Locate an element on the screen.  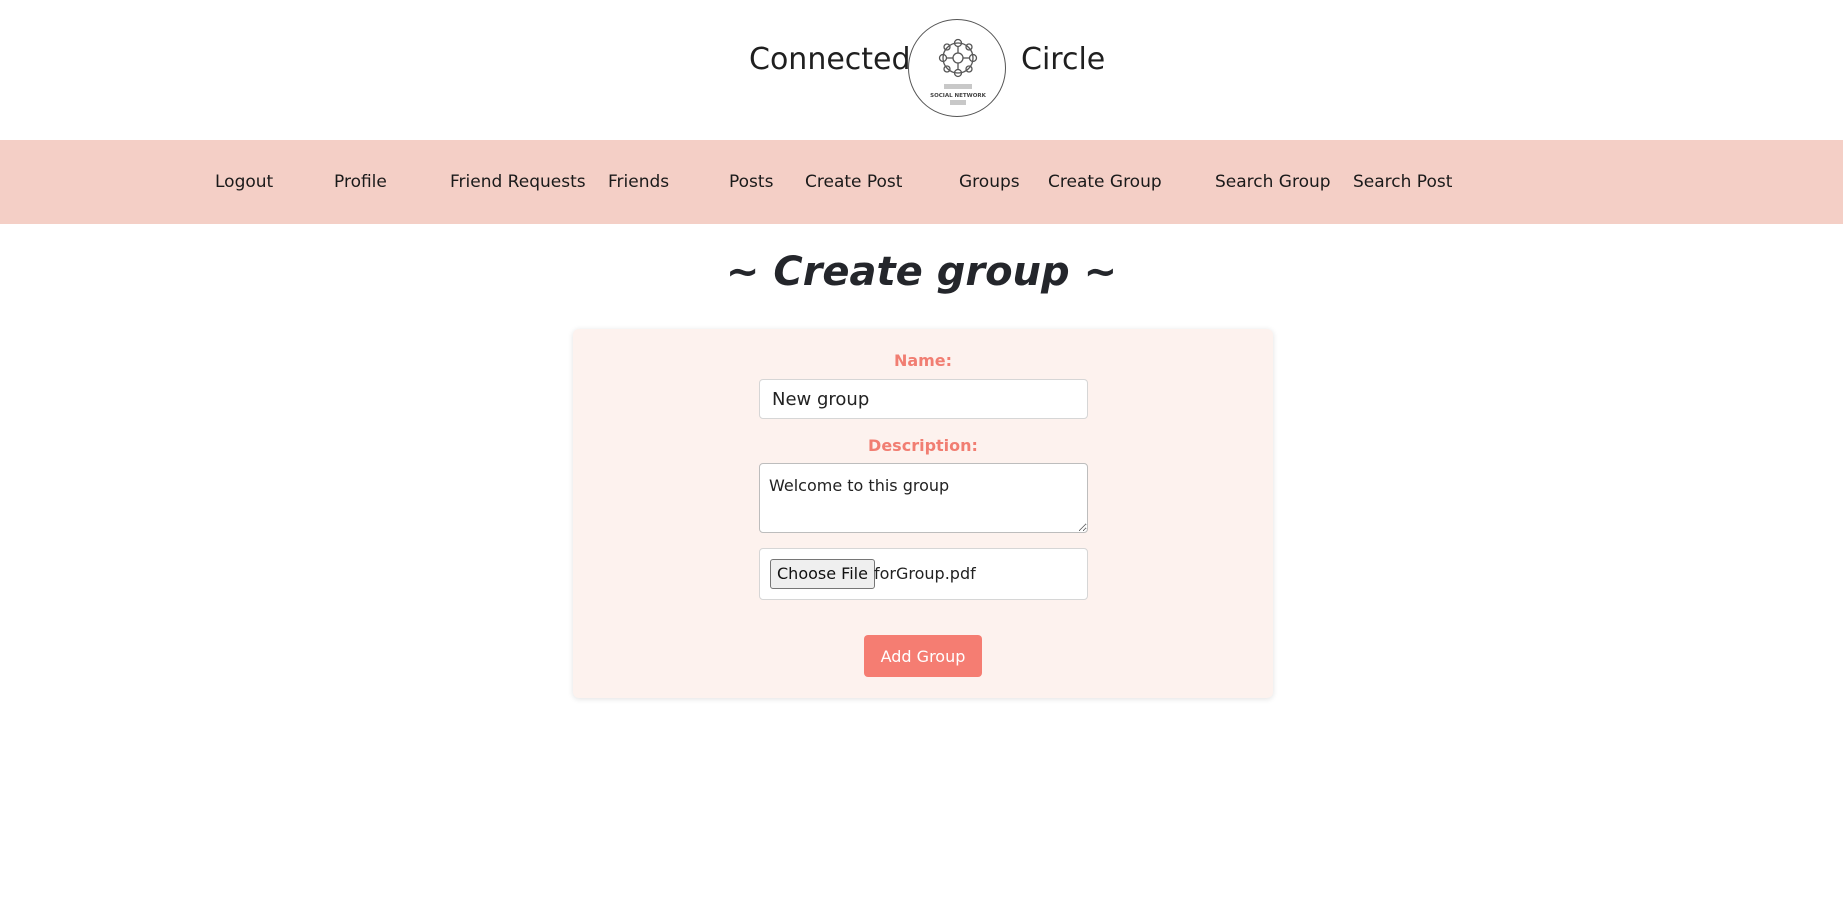
add-group-button: Add Group is located at coordinates (923, 656).